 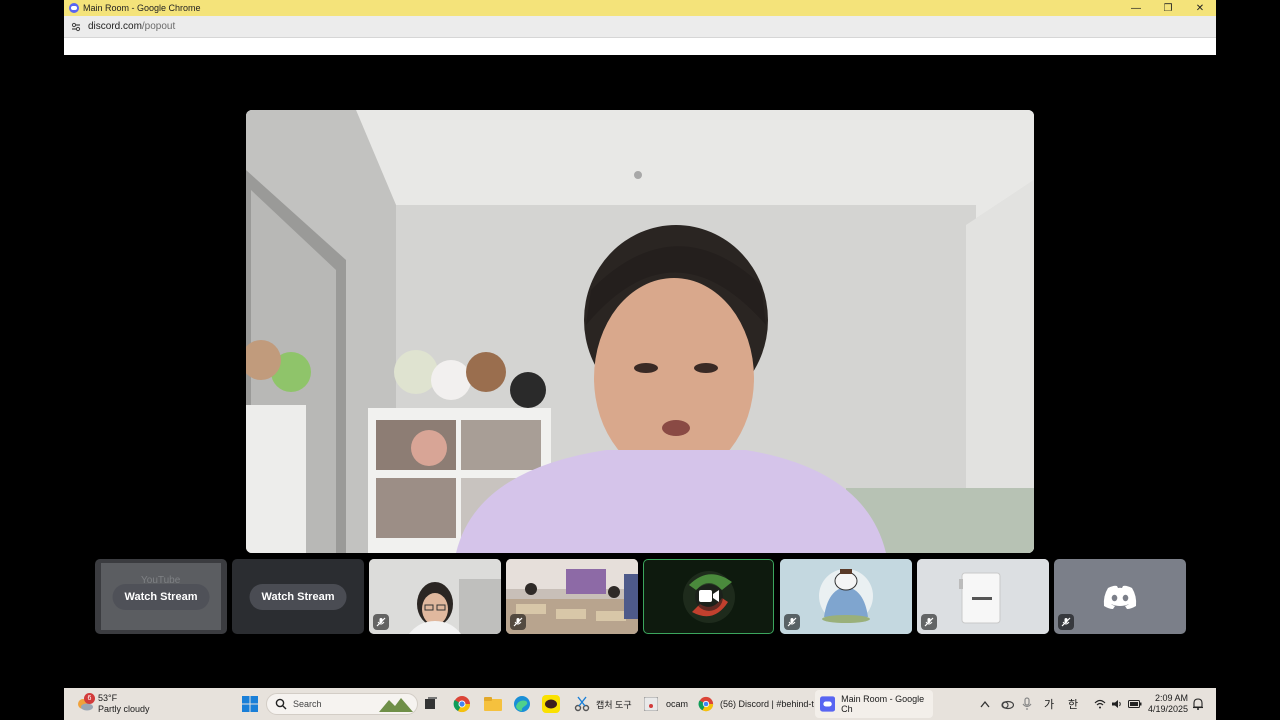 I want to click on discord-icon, so click(x=74, y=8).